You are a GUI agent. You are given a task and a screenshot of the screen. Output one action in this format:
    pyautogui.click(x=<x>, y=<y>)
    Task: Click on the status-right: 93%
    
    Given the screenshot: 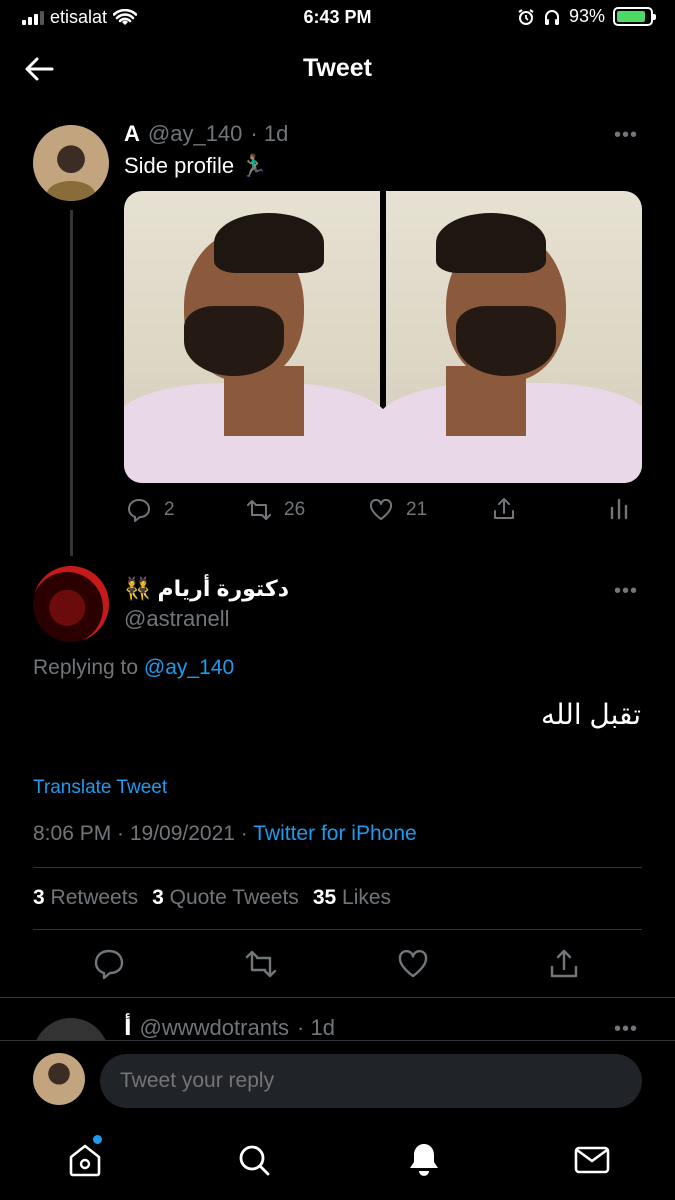 What is the action you would take?
    pyautogui.click(x=586, y=16)
    